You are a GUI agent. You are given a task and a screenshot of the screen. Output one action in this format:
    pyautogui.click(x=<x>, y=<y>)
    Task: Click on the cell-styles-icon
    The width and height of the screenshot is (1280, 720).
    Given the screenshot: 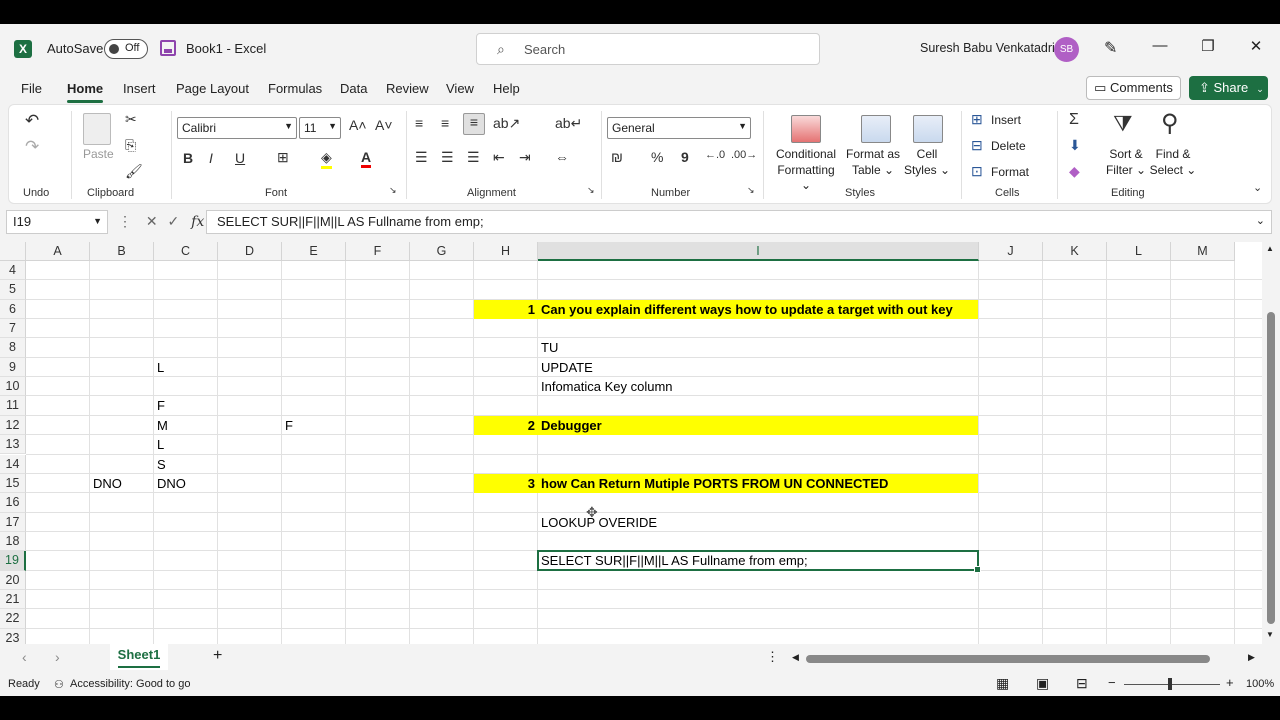 What is the action you would take?
    pyautogui.click(x=928, y=129)
    